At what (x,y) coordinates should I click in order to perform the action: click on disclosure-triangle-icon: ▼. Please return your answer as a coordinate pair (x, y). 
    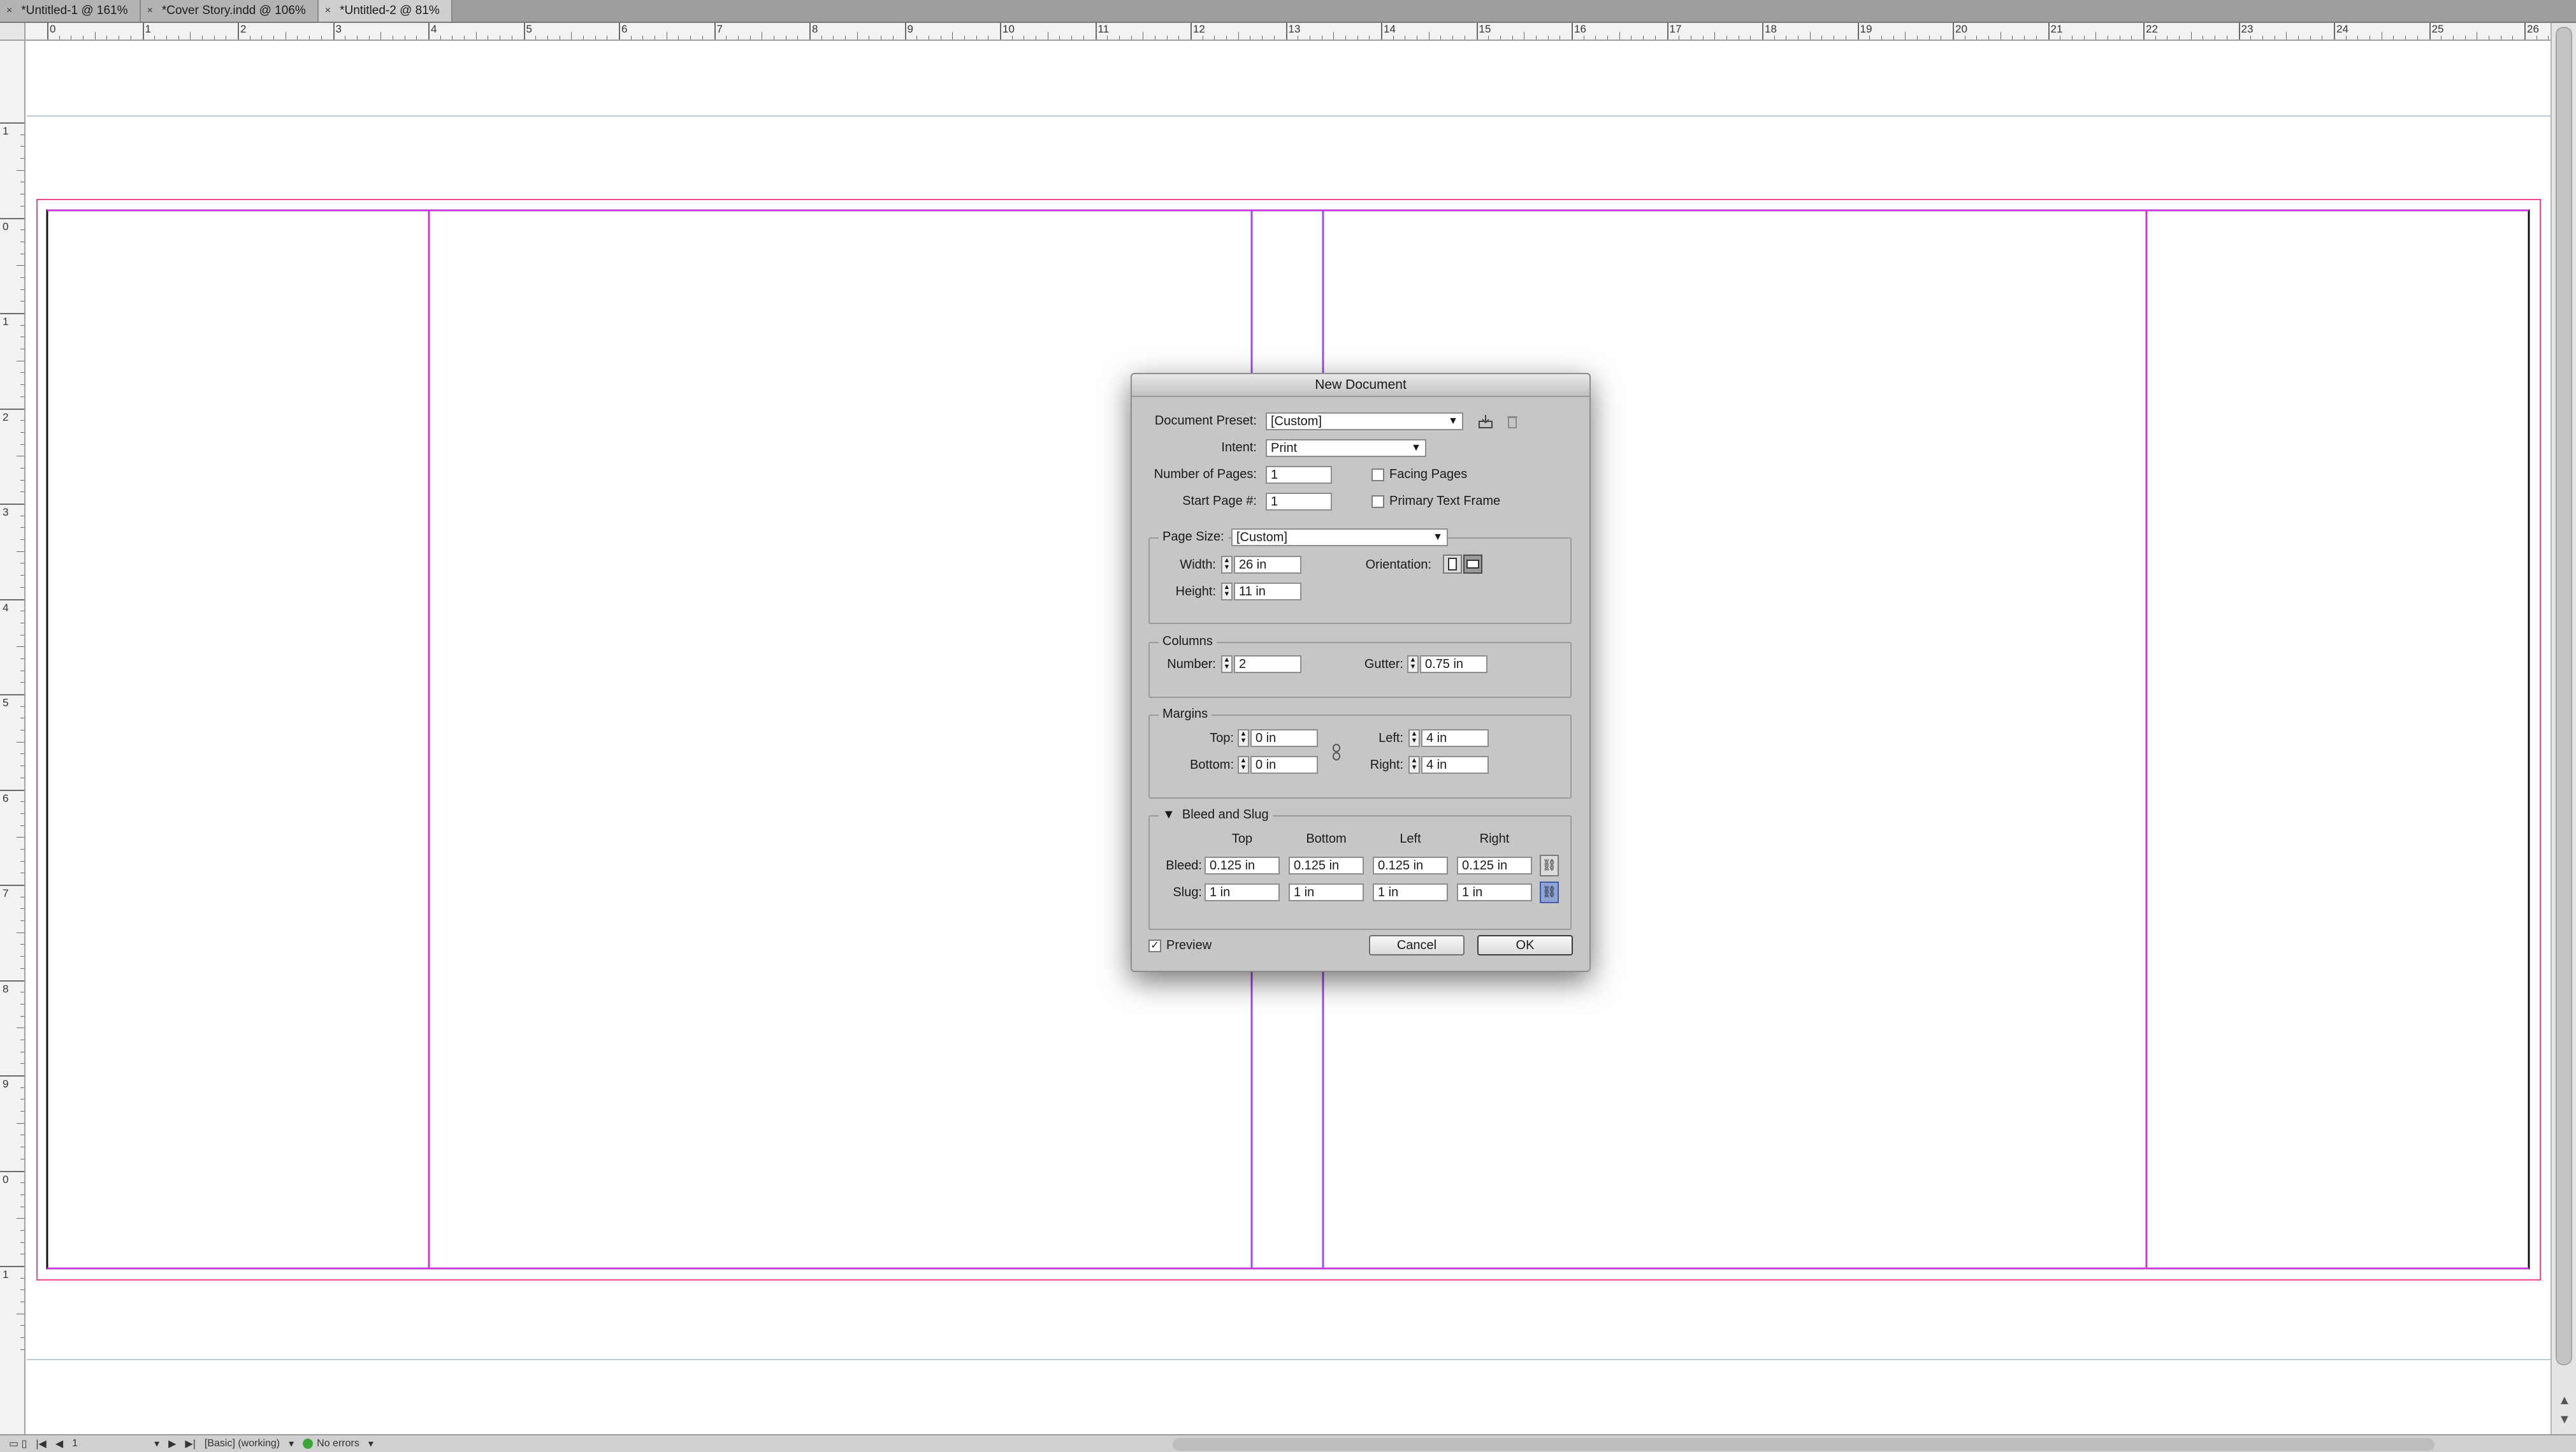
    Looking at the image, I should click on (1168, 815).